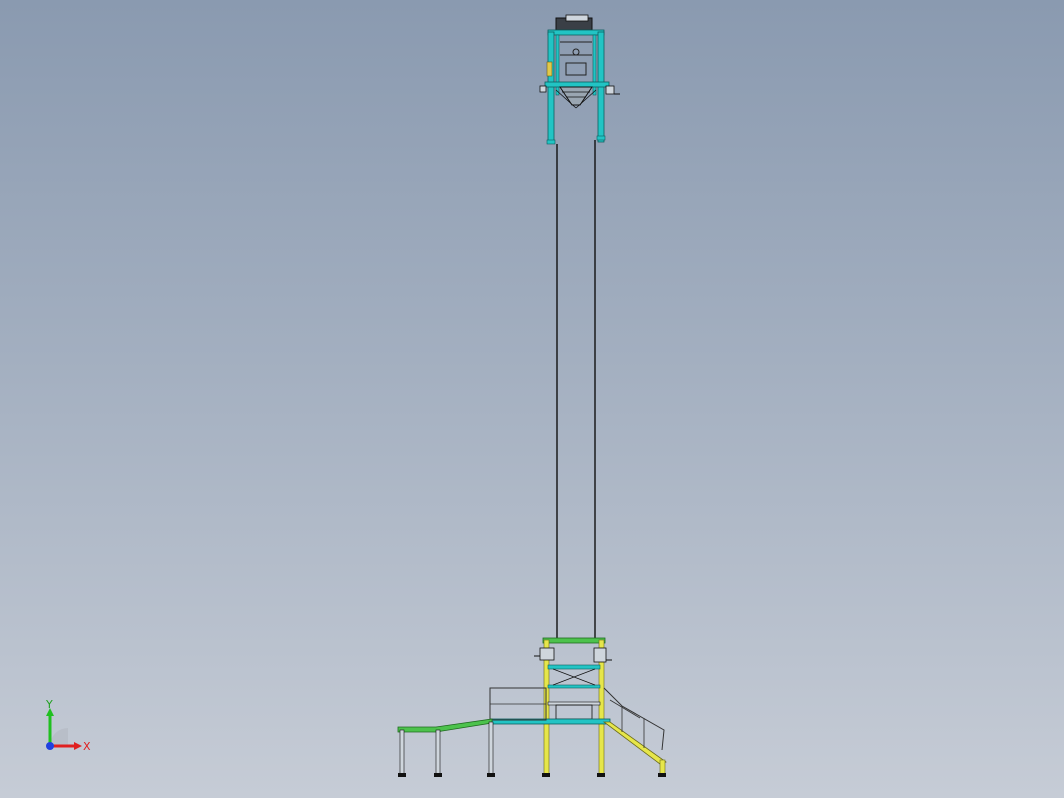  What do you see at coordinates (576, 32) in the screenshot?
I see `top-frame-beam` at bounding box center [576, 32].